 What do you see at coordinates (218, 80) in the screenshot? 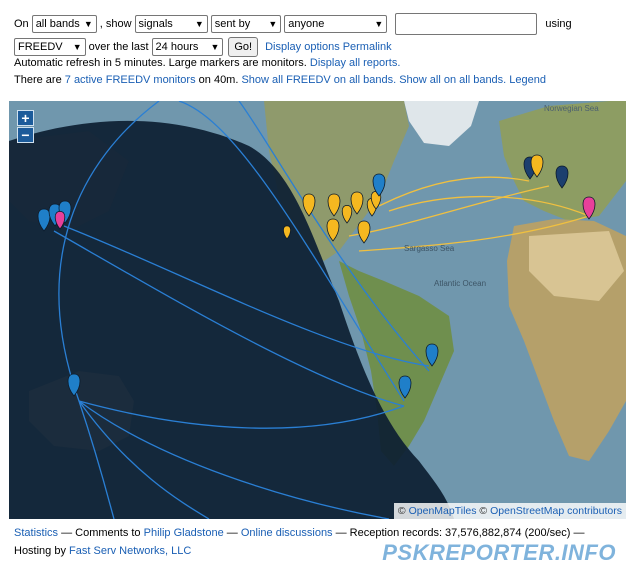
I see `monitors-suffix: on 40m.` at bounding box center [218, 80].